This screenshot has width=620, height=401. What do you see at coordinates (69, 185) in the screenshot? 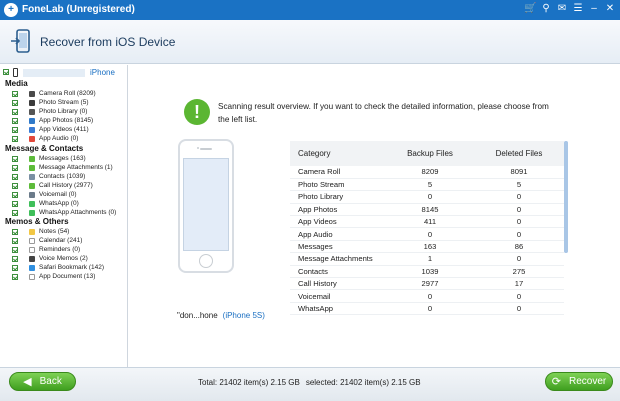
I see `sidebar-item-call-history: Call History (2977)` at bounding box center [69, 185].